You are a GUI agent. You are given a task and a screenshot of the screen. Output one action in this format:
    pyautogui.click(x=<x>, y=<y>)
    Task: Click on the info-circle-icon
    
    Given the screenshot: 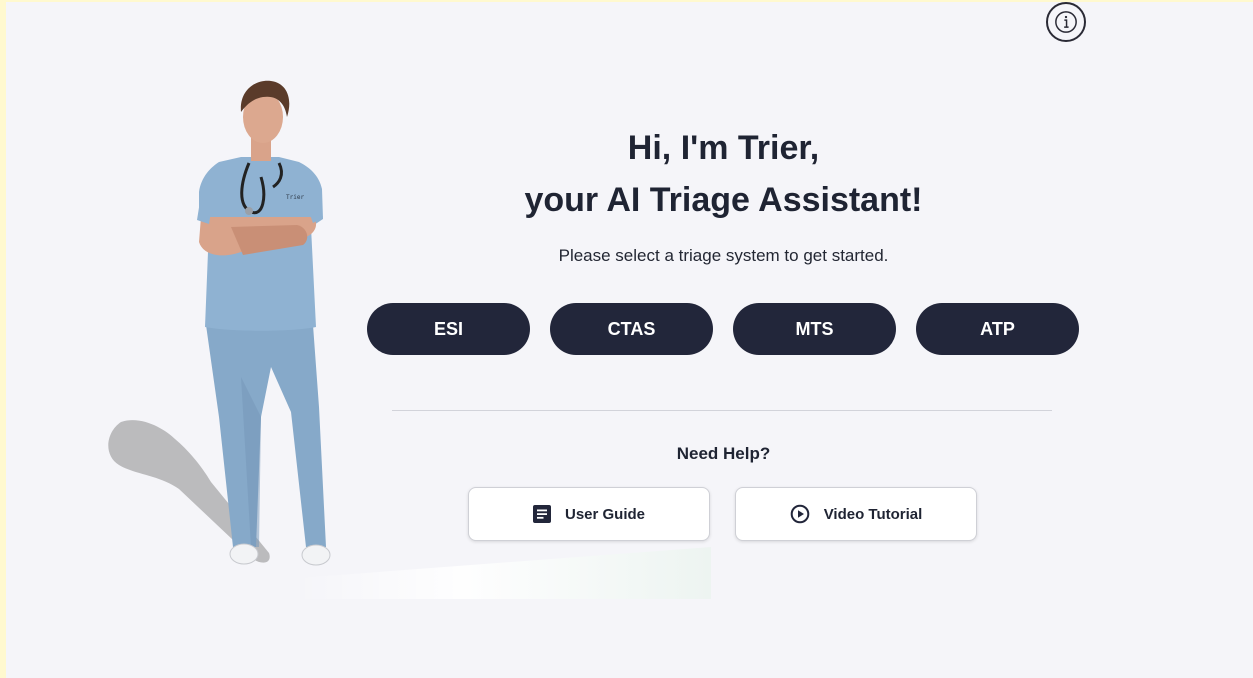 What is the action you would take?
    pyautogui.click(x=1066, y=22)
    